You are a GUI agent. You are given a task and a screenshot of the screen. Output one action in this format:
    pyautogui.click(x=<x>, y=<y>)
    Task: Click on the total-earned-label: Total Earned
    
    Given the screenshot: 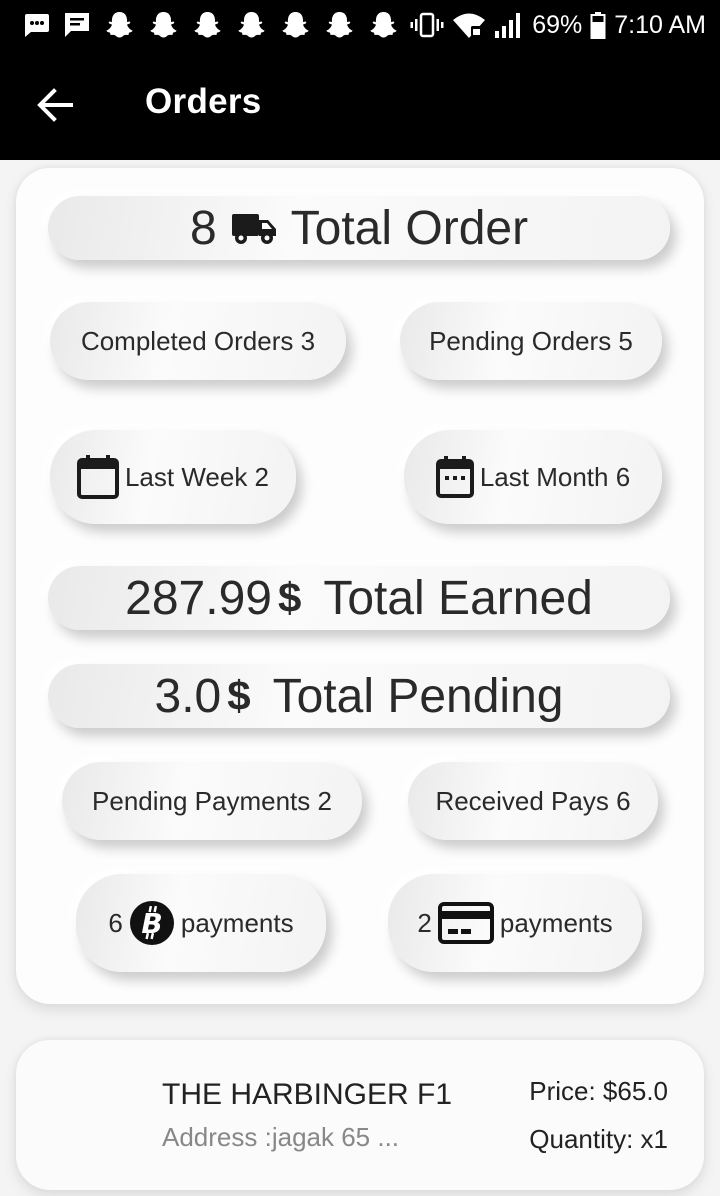 What is the action you would take?
    pyautogui.click(x=458, y=598)
    